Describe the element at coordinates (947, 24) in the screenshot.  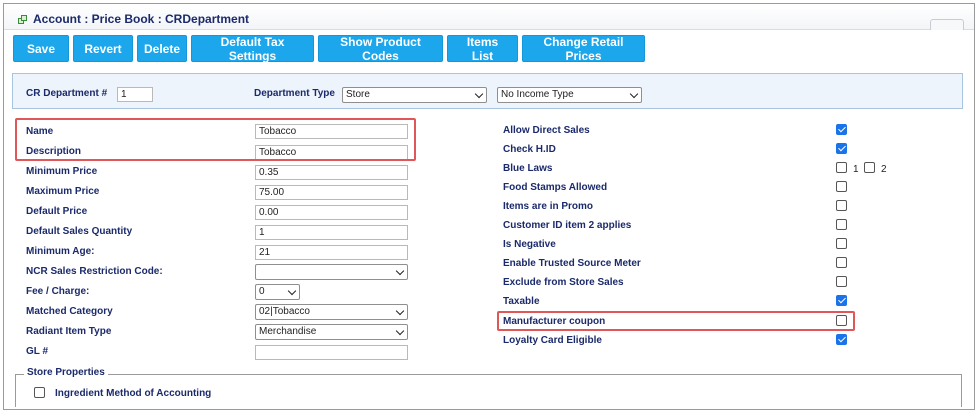
I see `collapse-tab` at that location.